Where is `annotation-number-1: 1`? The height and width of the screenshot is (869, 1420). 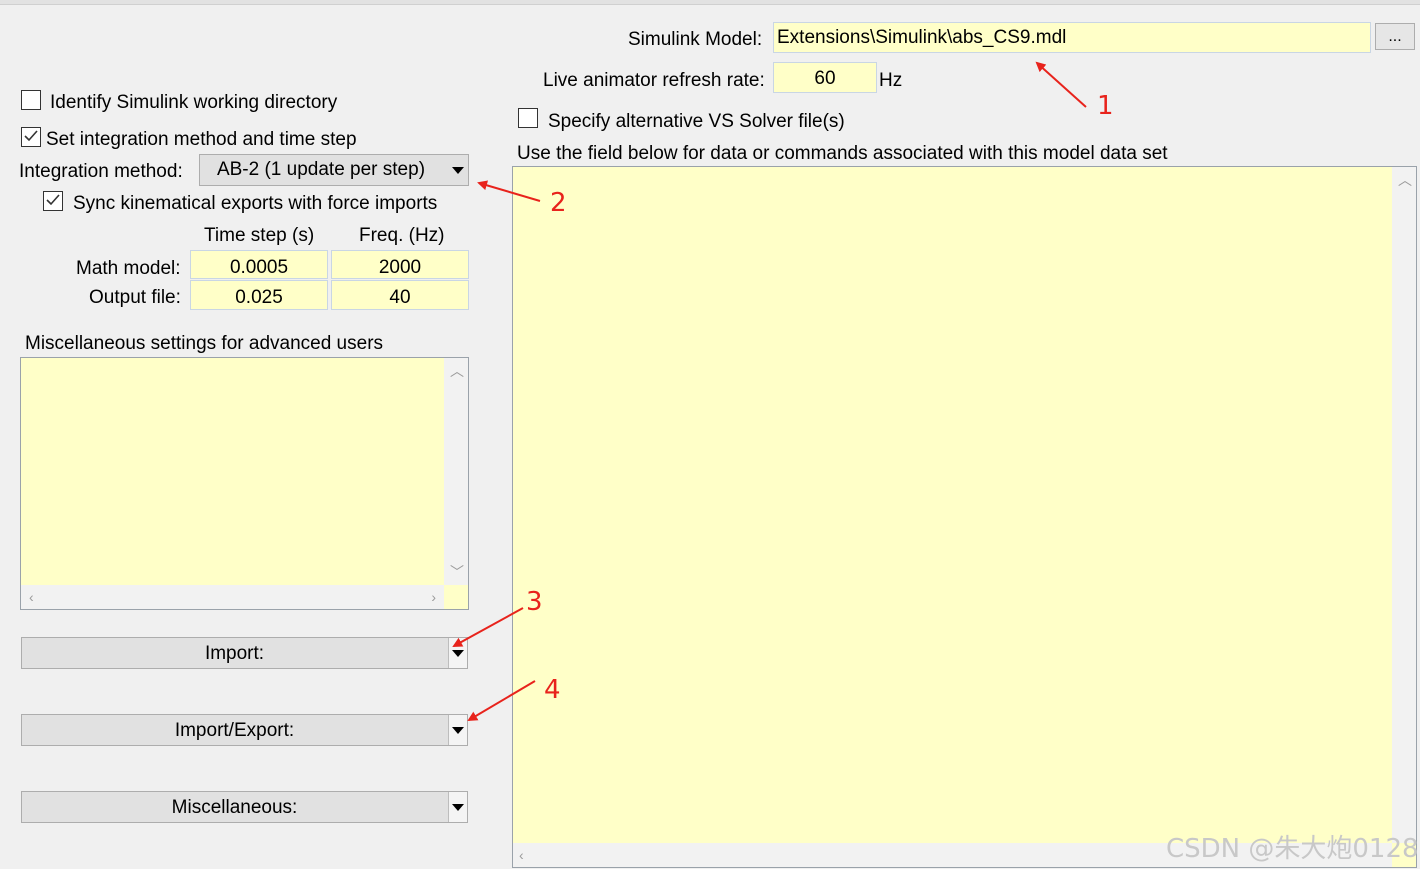 annotation-number-1: 1 is located at coordinates (1105, 106).